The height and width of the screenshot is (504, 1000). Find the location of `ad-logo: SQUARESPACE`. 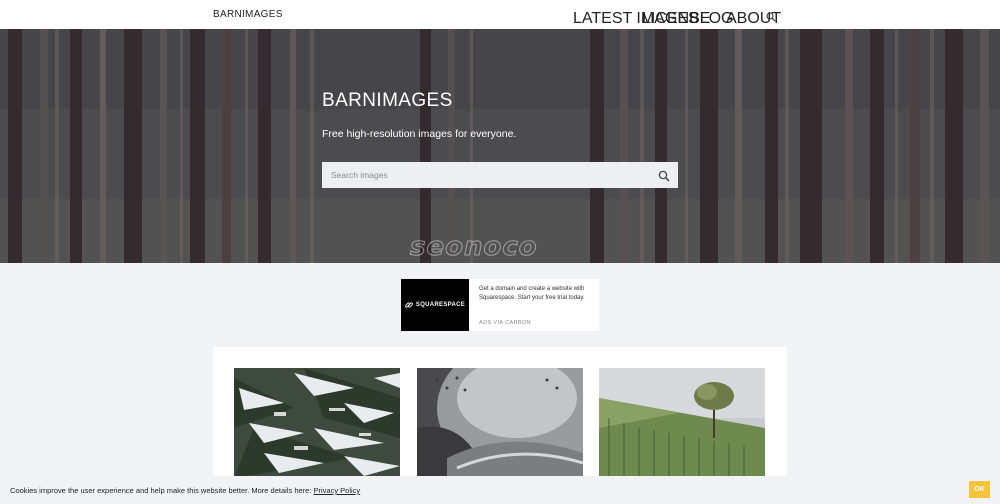

ad-logo: SQUARESPACE is located at coordinates (435, 305).